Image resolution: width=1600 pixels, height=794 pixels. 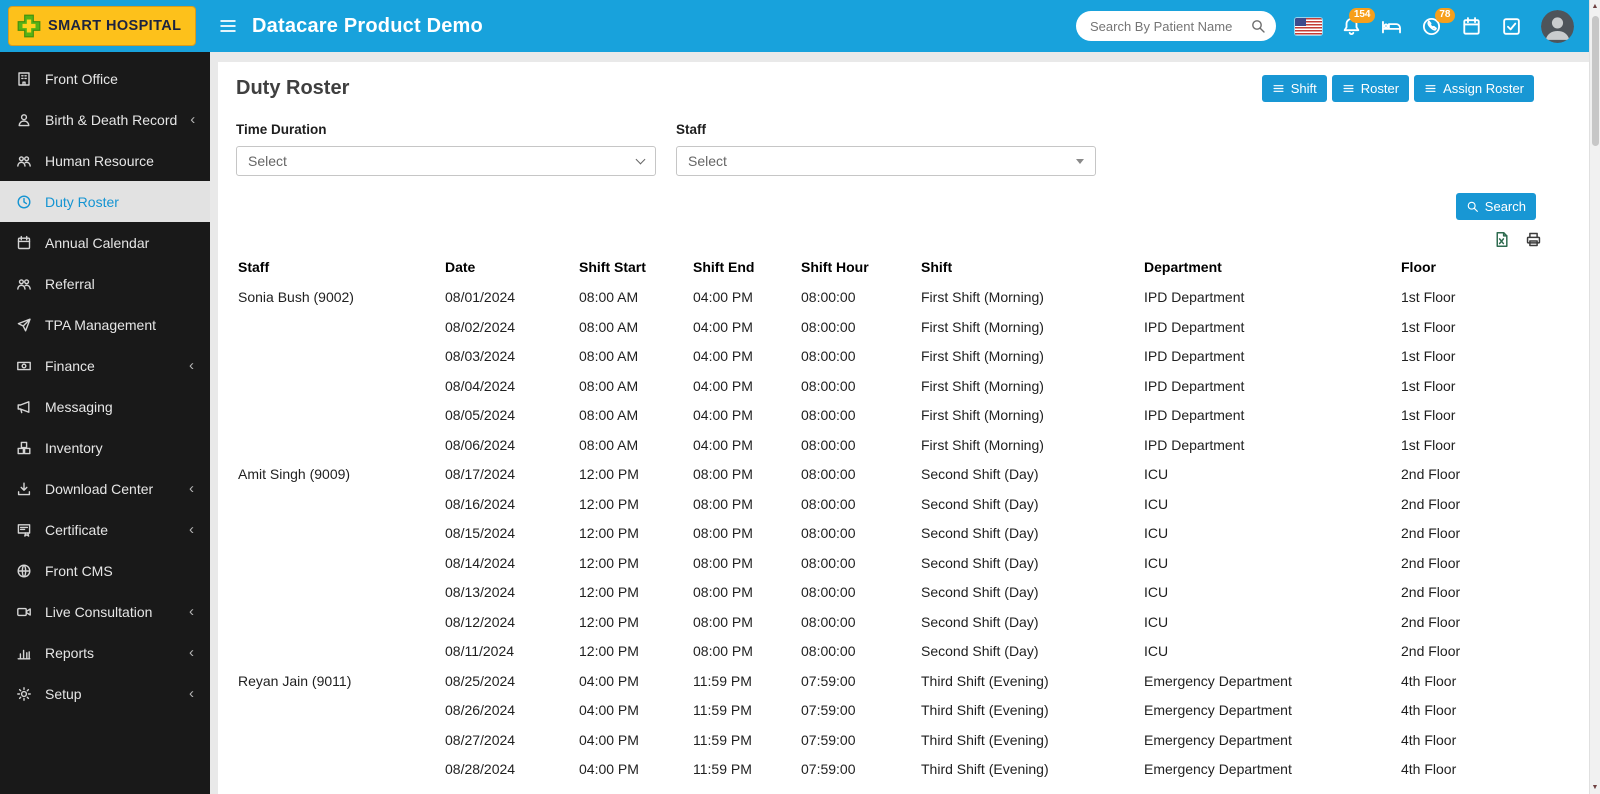 What do you see at coordinates (24, 612) in the screenshot?
I see `video-icon` at bounding box center [24, 612].